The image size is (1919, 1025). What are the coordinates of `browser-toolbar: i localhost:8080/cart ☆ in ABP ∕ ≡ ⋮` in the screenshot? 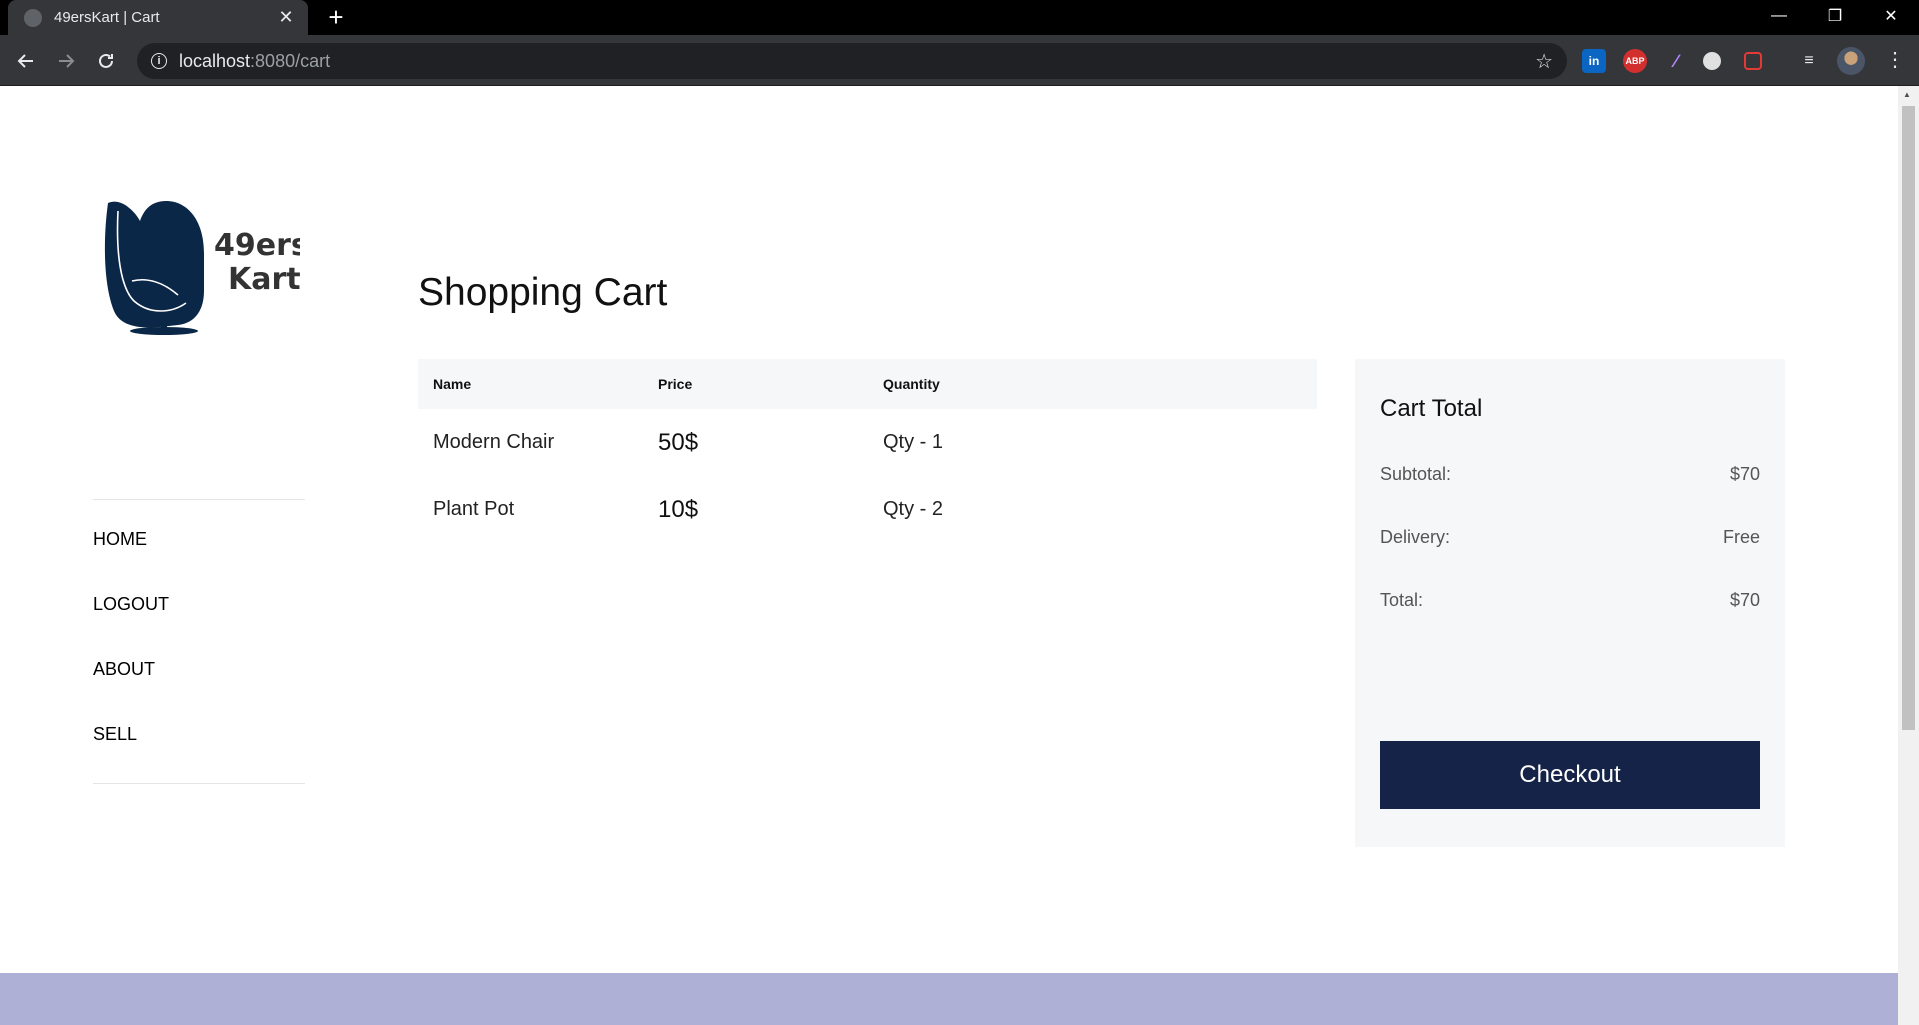 It's located at (959, 60).